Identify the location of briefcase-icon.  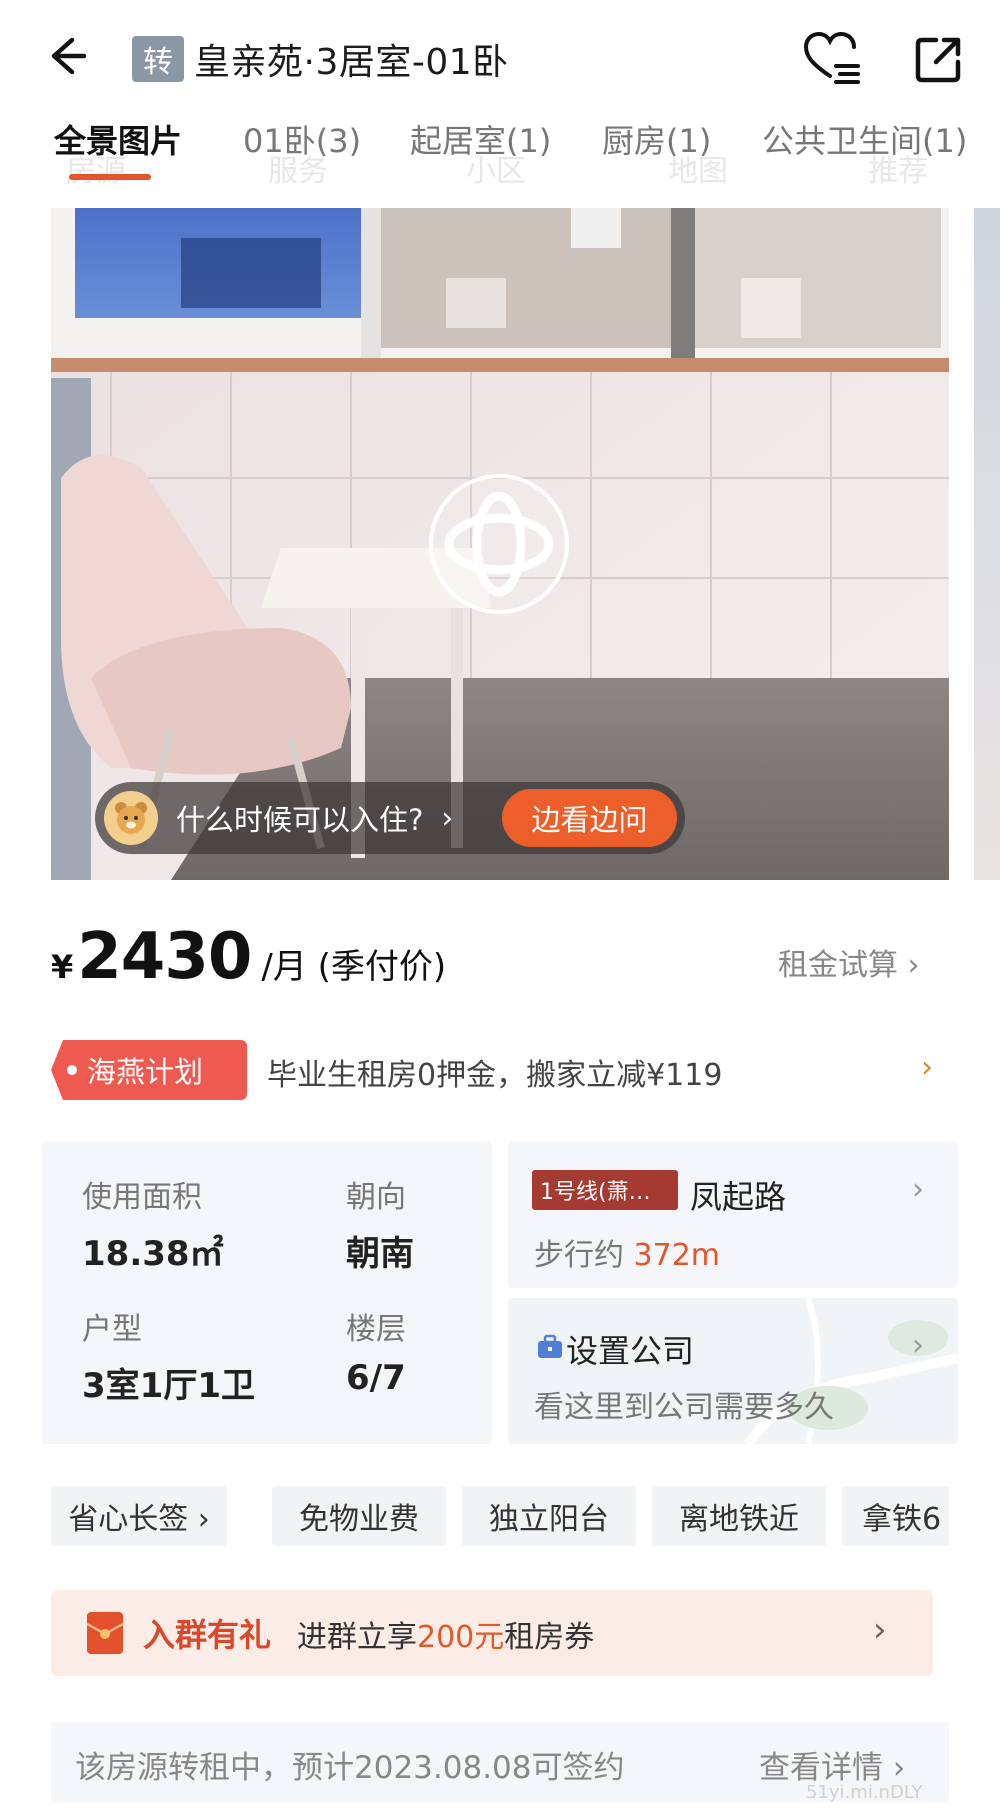
(550, 1346).